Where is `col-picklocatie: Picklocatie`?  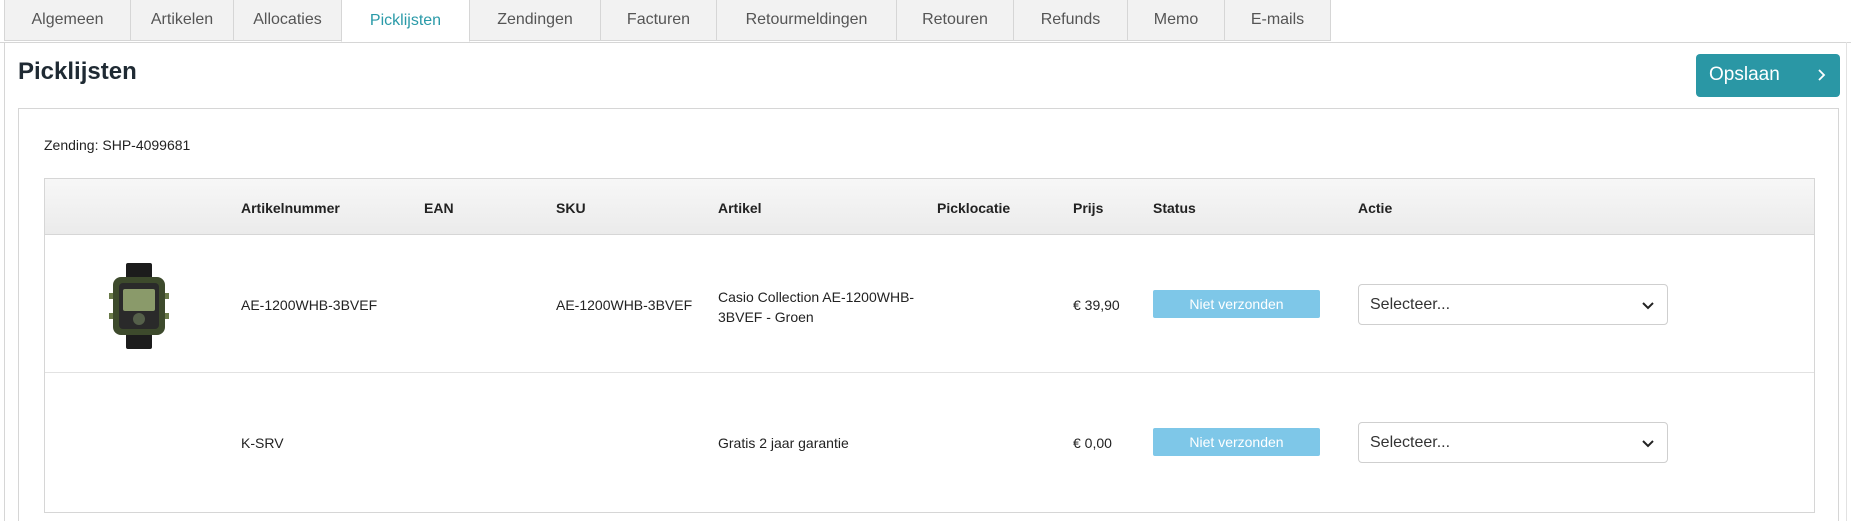
col-picklocatie: Picklocatie is located at coordinates (974, 208).